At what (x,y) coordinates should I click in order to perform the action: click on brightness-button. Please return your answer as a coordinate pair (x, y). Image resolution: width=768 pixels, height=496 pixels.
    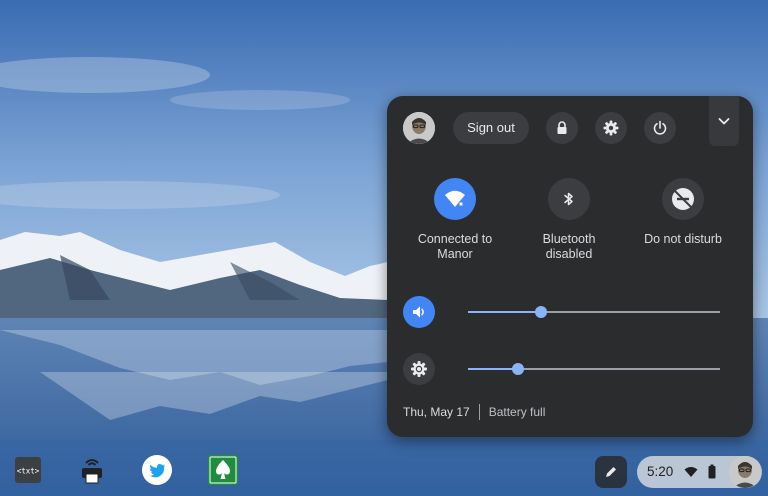
    Looking at the image, I should click on (419, 369).